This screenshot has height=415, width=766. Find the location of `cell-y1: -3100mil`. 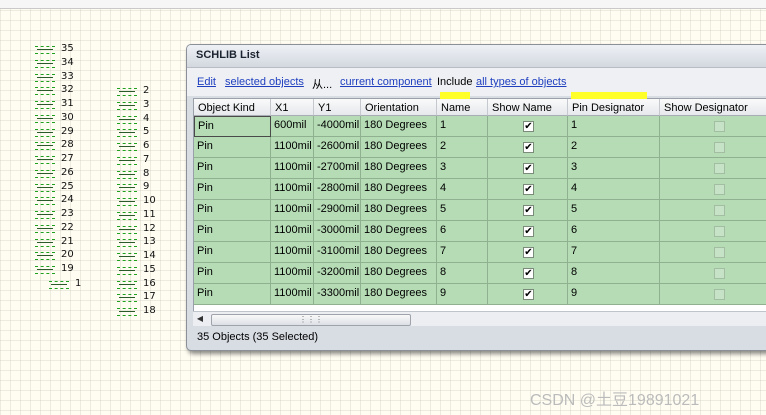

cell-y1: -3100mil is located at coordinates (337, 252).